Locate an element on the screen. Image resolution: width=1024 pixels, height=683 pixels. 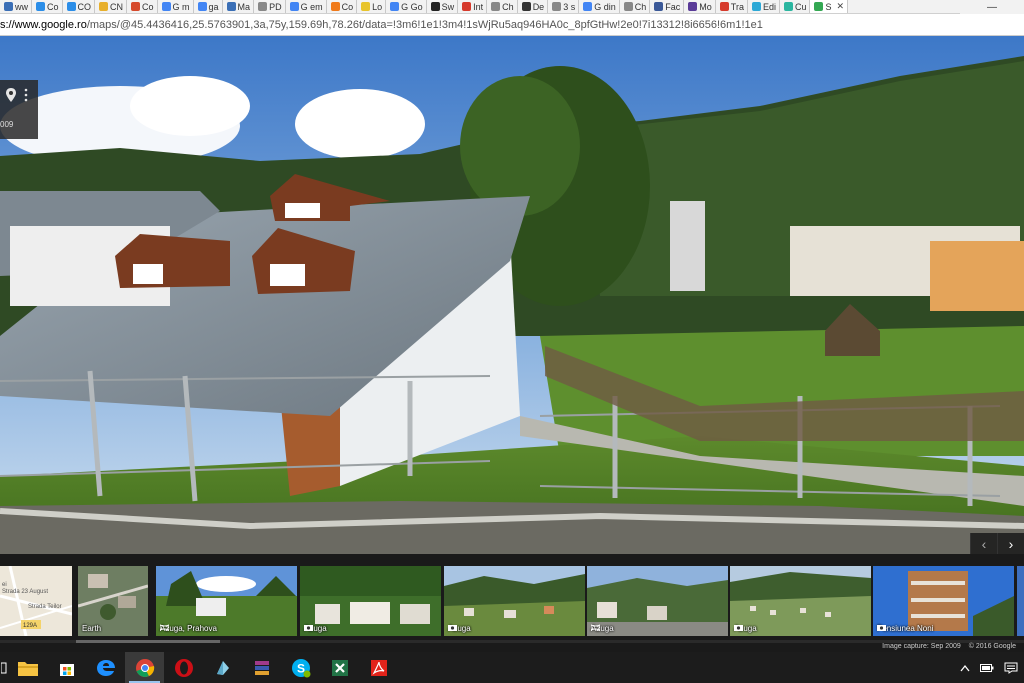
tab-title: Sw is located at coordinates (448, 6).